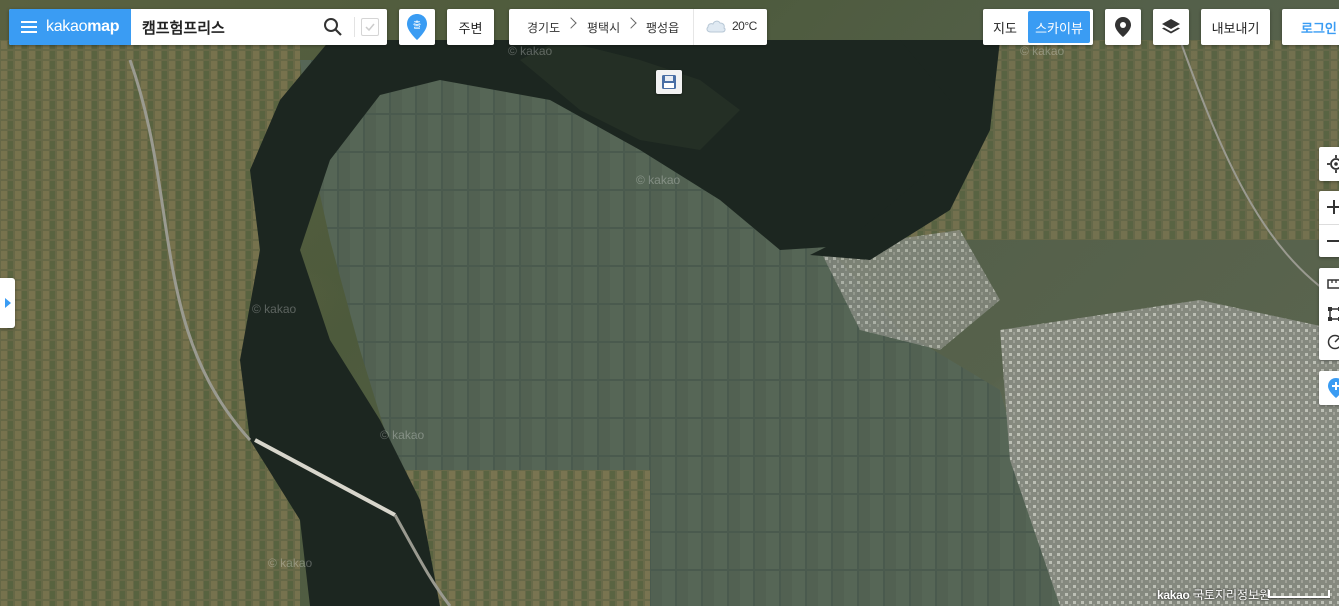 The height and width of the screenshot is (606, 1339). I want to click on location-breadcrumb: 경기도 평택시 팽성읍 20°C, so click(638, 27).